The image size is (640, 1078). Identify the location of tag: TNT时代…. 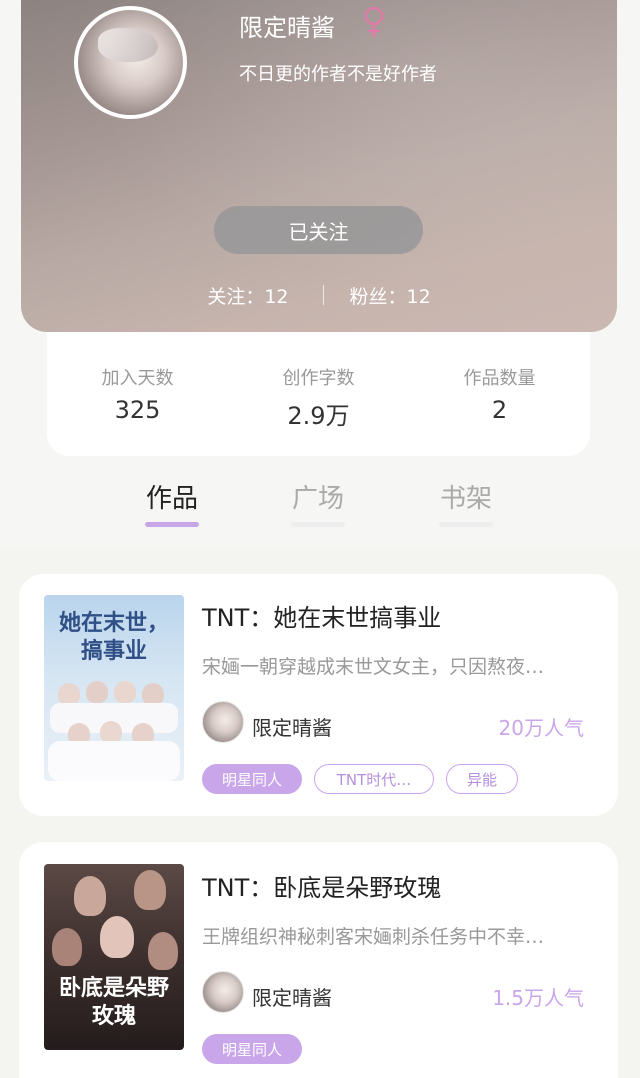
(374, 779).